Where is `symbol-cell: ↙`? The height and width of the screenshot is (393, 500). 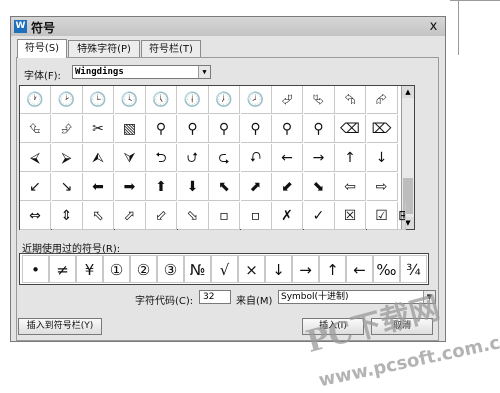 symbol-cell: ↙ is located at coordinates (35, 187).